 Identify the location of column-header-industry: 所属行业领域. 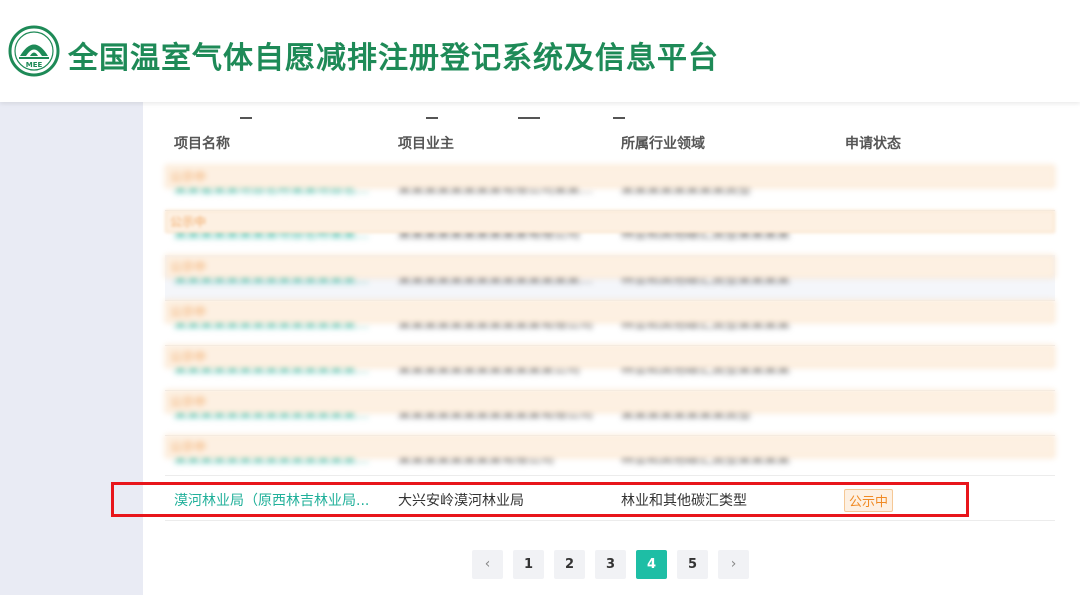
(663, 144).